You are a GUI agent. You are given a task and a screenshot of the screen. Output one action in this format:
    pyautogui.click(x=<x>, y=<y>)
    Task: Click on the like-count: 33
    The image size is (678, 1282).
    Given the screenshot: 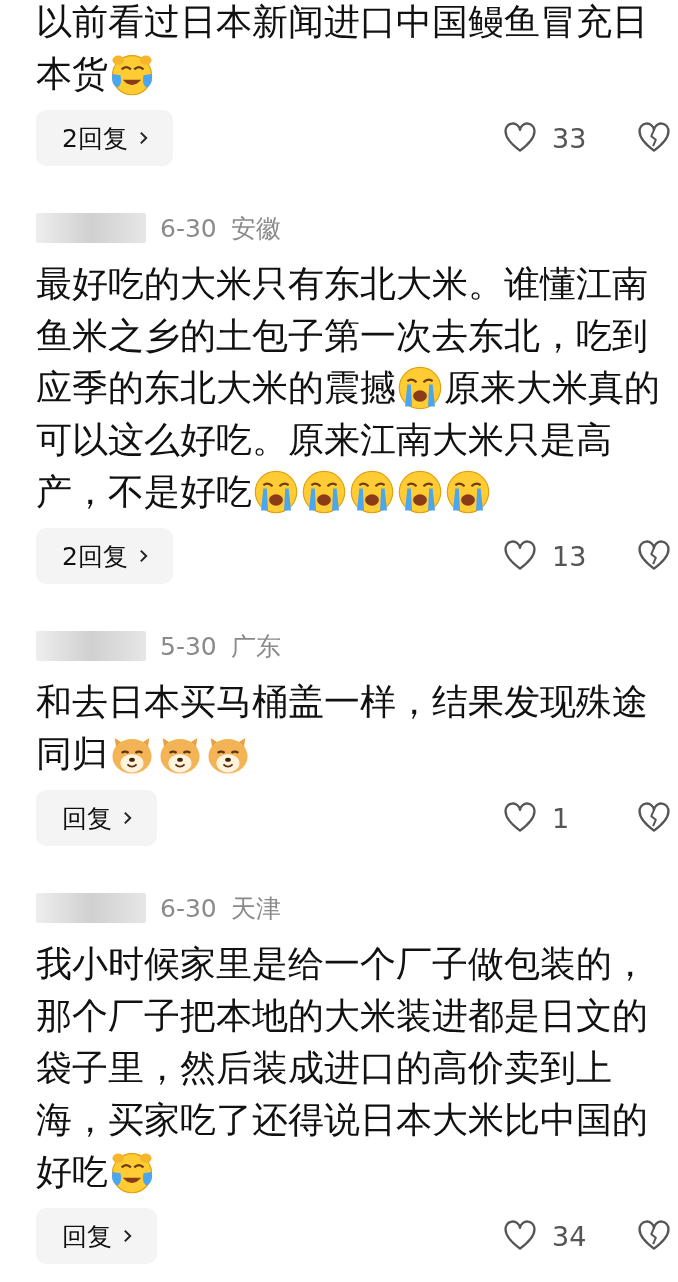 What is the action you would take?
    pyautogui.click(x=569, y=138)
    